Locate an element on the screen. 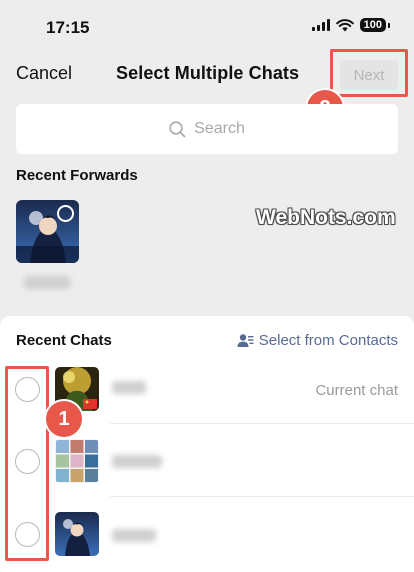  search-input: Search is located at coordinates (207, 129).